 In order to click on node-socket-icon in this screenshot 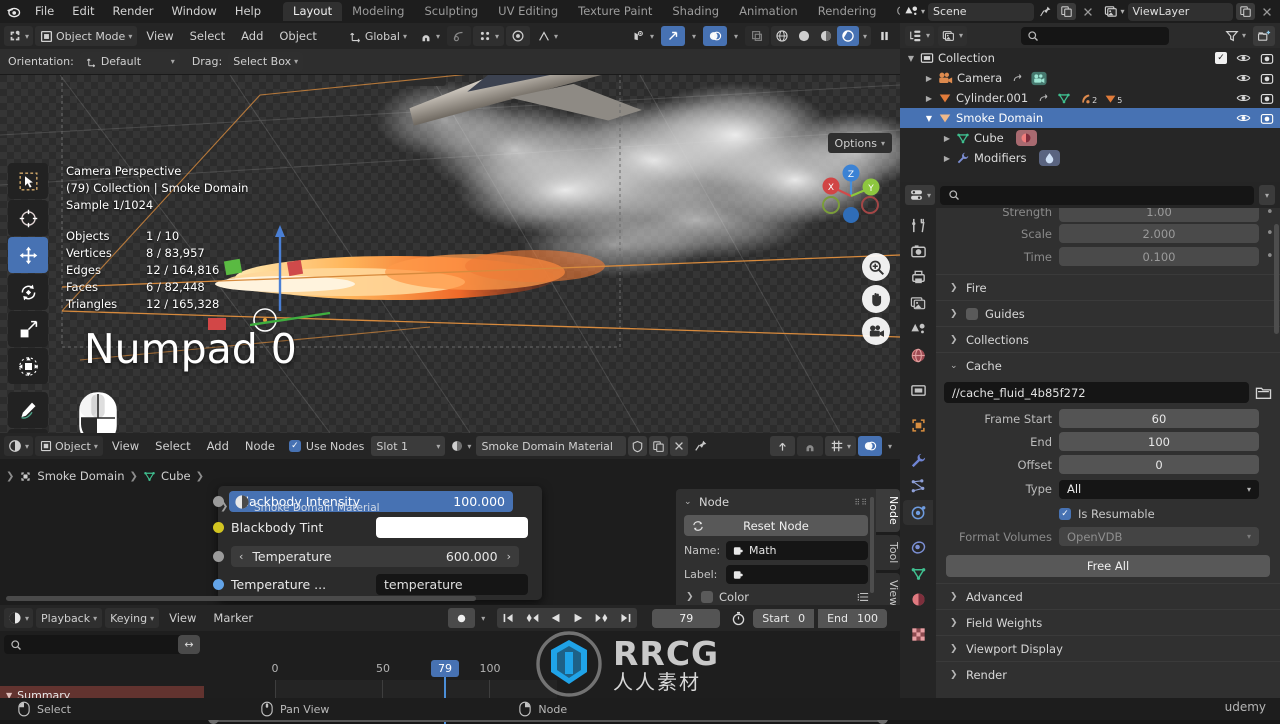, I will do `click(218, 527)`.